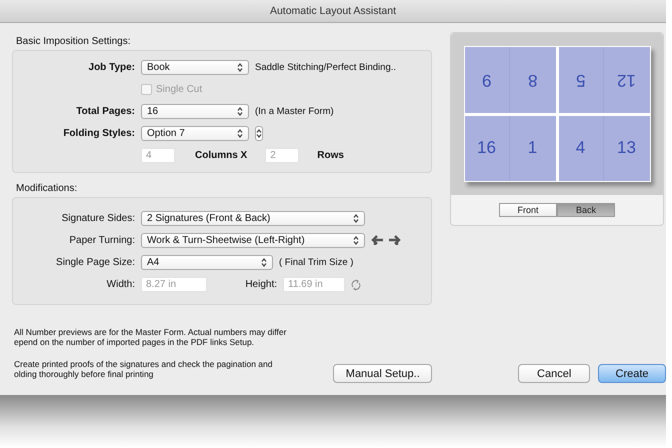 The image size is (672, 448). Describe the element at coordinates (253, 218) in the screenshot. I see `signature-sides-popup: 2 Signatures (Front & Back)` at that location.